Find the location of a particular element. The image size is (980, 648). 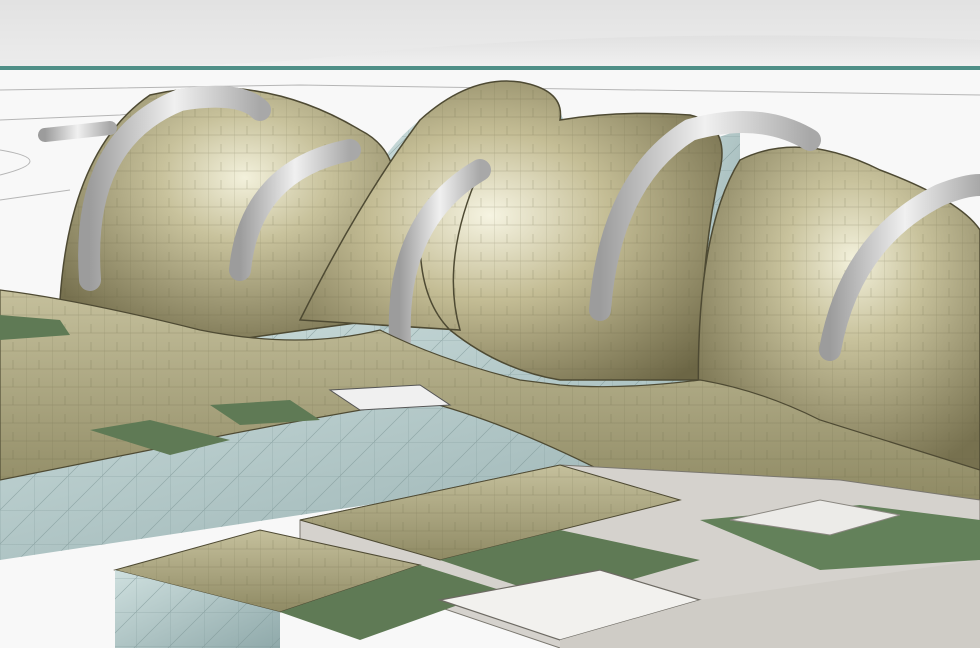

horizon-line is located at coordinates (490, 68).